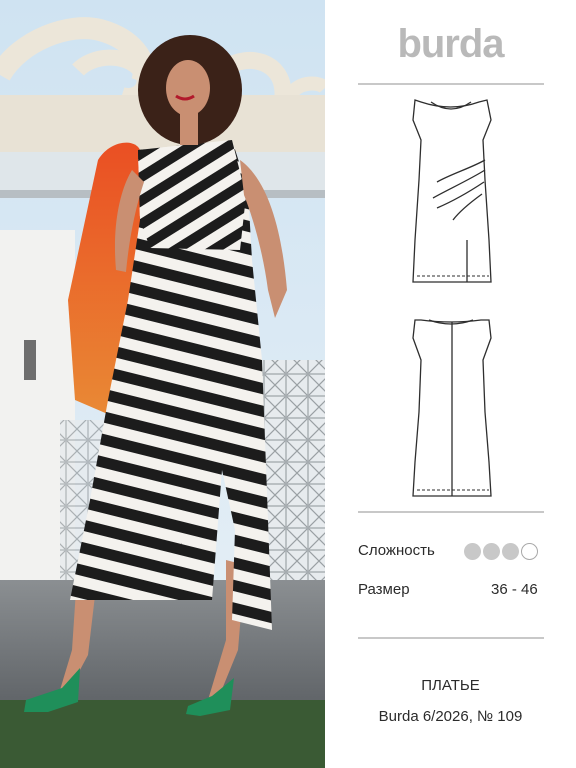 Image resolution: width=576 pixels, height=768 pixels. Describe the element at coordinates (514, 589) in the screenshot. I see `size-value: 36 - 46` at that location.